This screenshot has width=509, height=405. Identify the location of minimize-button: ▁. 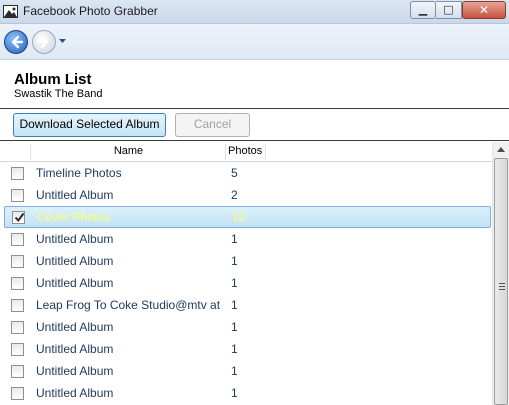
(423, 10).